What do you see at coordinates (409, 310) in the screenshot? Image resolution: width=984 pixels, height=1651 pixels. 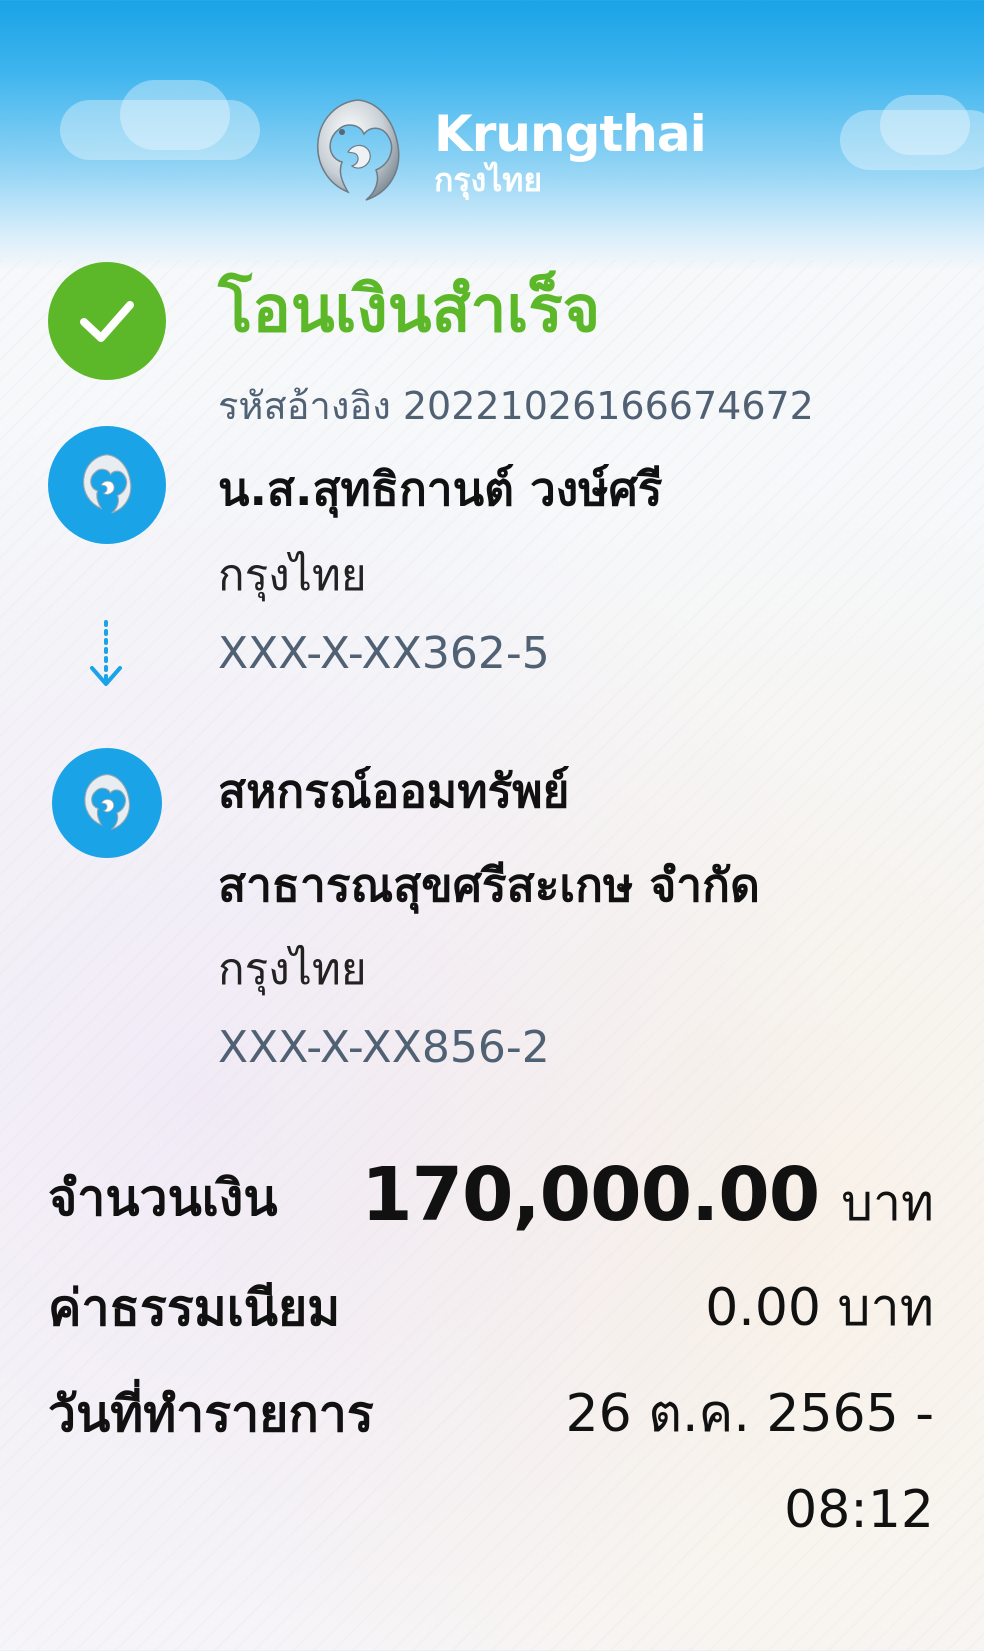 I see `status-title: โอนเงินสำเร็จ` at bounding box center [409, 310].